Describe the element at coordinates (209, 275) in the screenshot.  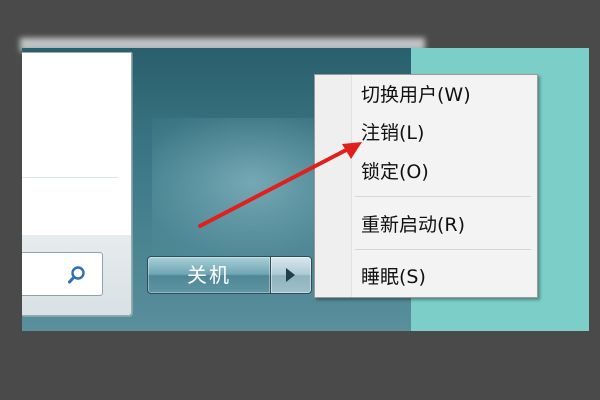
I see `shutdown-button: 关机` at that location.